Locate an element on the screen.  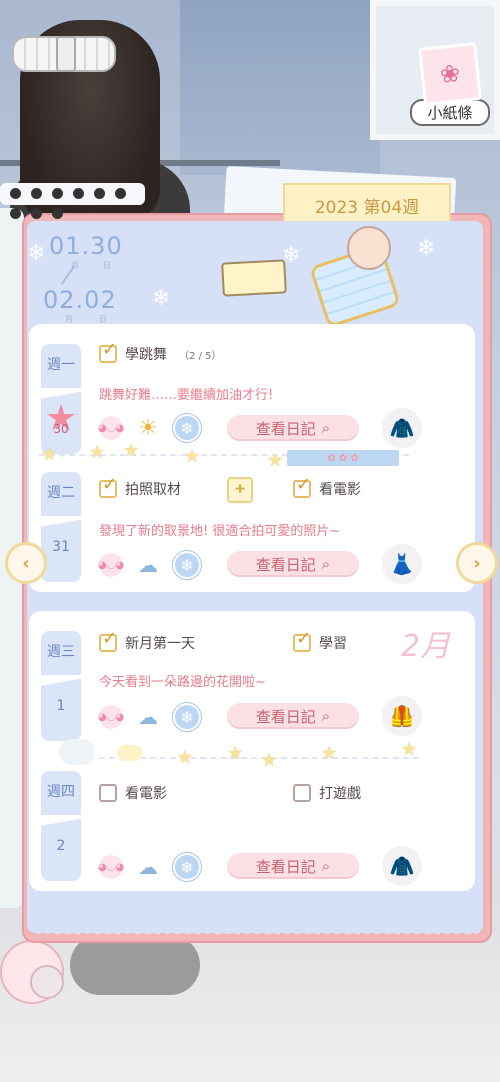
weather-icons: ◕◡◕ ☀ ❄ is located at coordinates (156, 428).